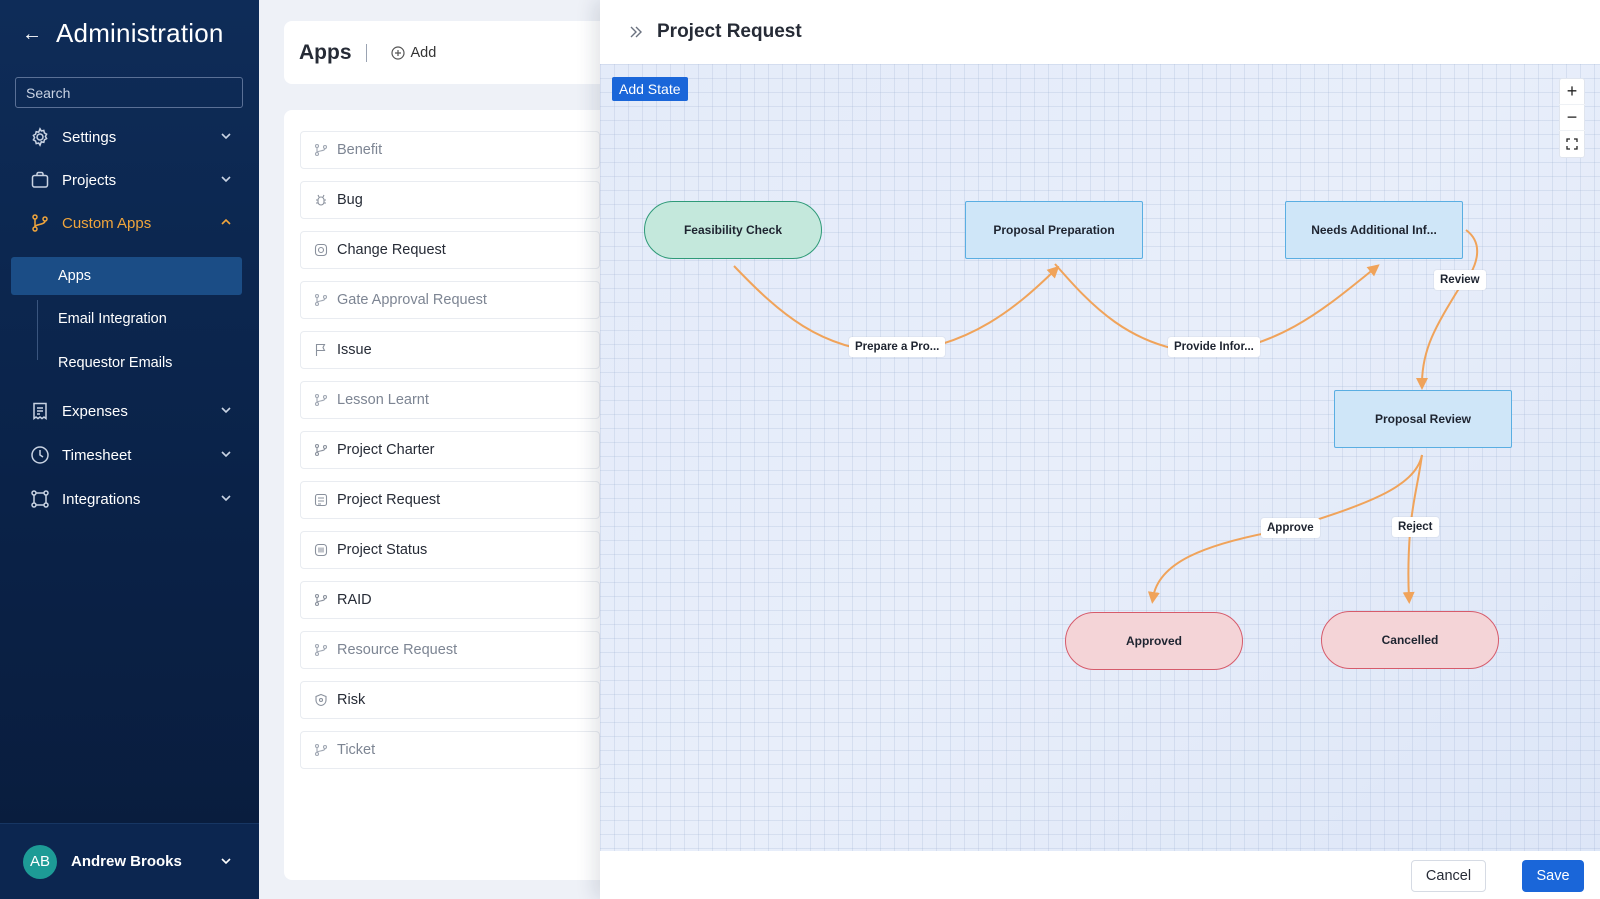 Image resolution: width=1600 pixels, height=899 pixels. What do you see at coordinates (40, 499) in the screenshot?
I see `integrations-icon` at bounding box center [40, 499].